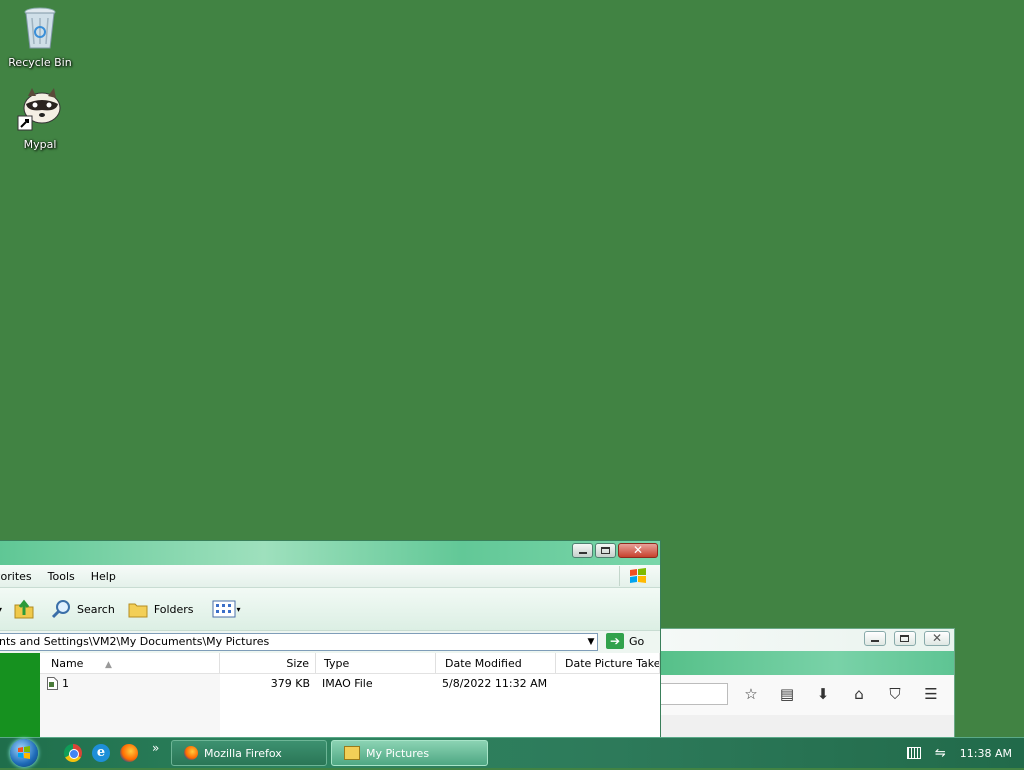 The height and width of the screenshot is (770, 1024). I want to click on menu-tools: Tools, so click(61, 576).